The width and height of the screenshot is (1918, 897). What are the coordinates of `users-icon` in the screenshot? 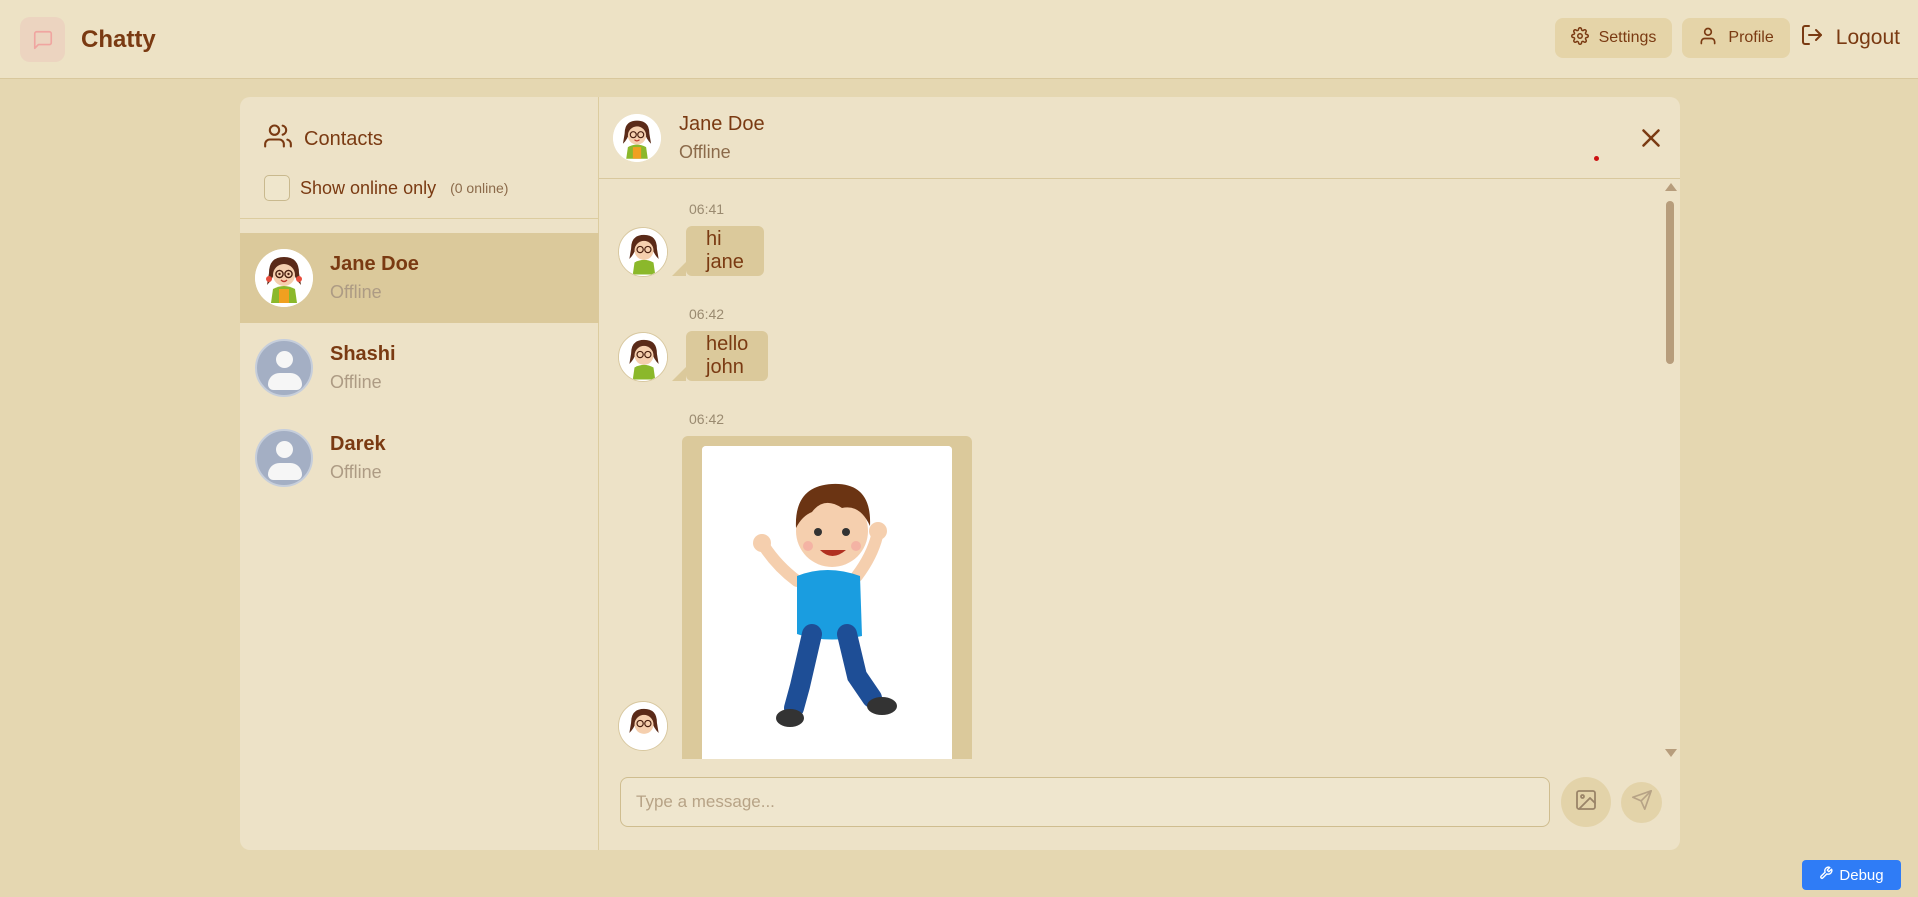 It's located at (278, 139).